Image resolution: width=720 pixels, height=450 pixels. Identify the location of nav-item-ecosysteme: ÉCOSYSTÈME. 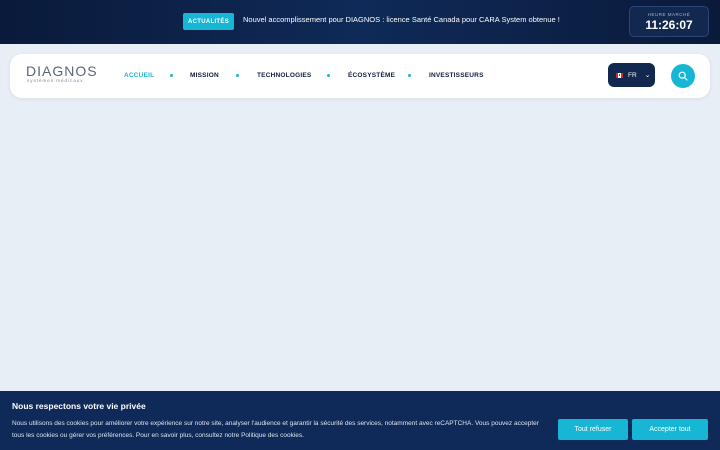
(371, 75).